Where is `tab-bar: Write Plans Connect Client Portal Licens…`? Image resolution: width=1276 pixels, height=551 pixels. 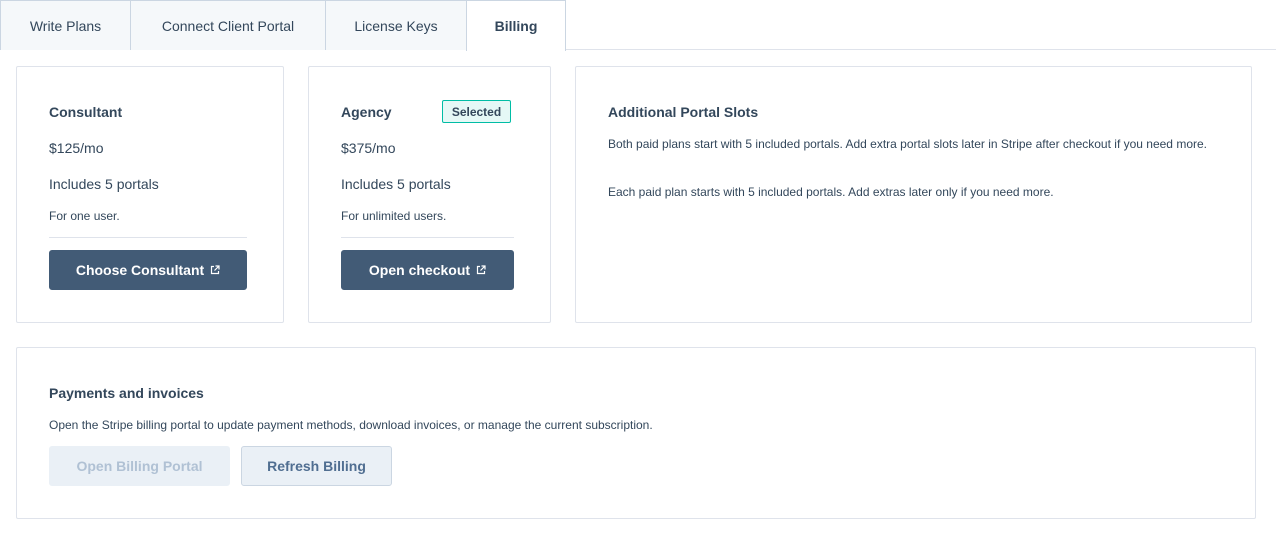
tab-bar: Write Plans Connect Client Portal Licens… is located at coordinates (638, 25).